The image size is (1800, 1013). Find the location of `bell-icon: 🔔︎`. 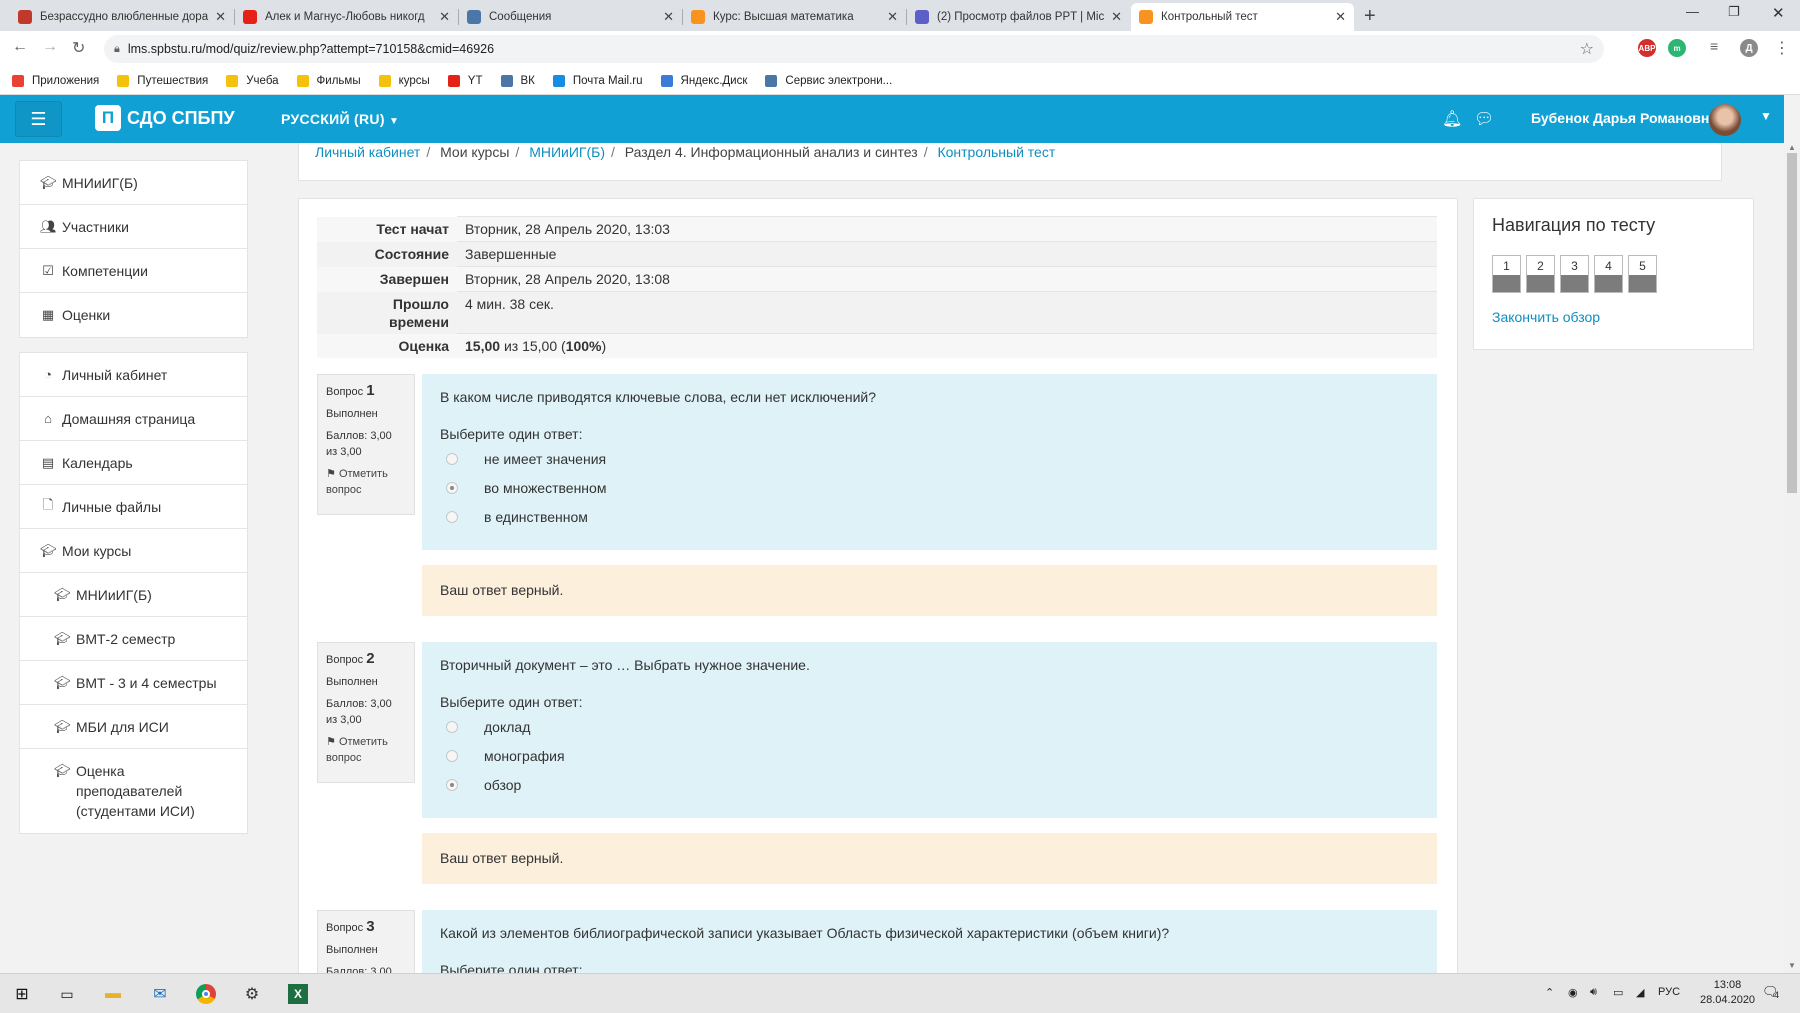

bell-icon: 🔔︎ is located at coordinates (1452, 119).